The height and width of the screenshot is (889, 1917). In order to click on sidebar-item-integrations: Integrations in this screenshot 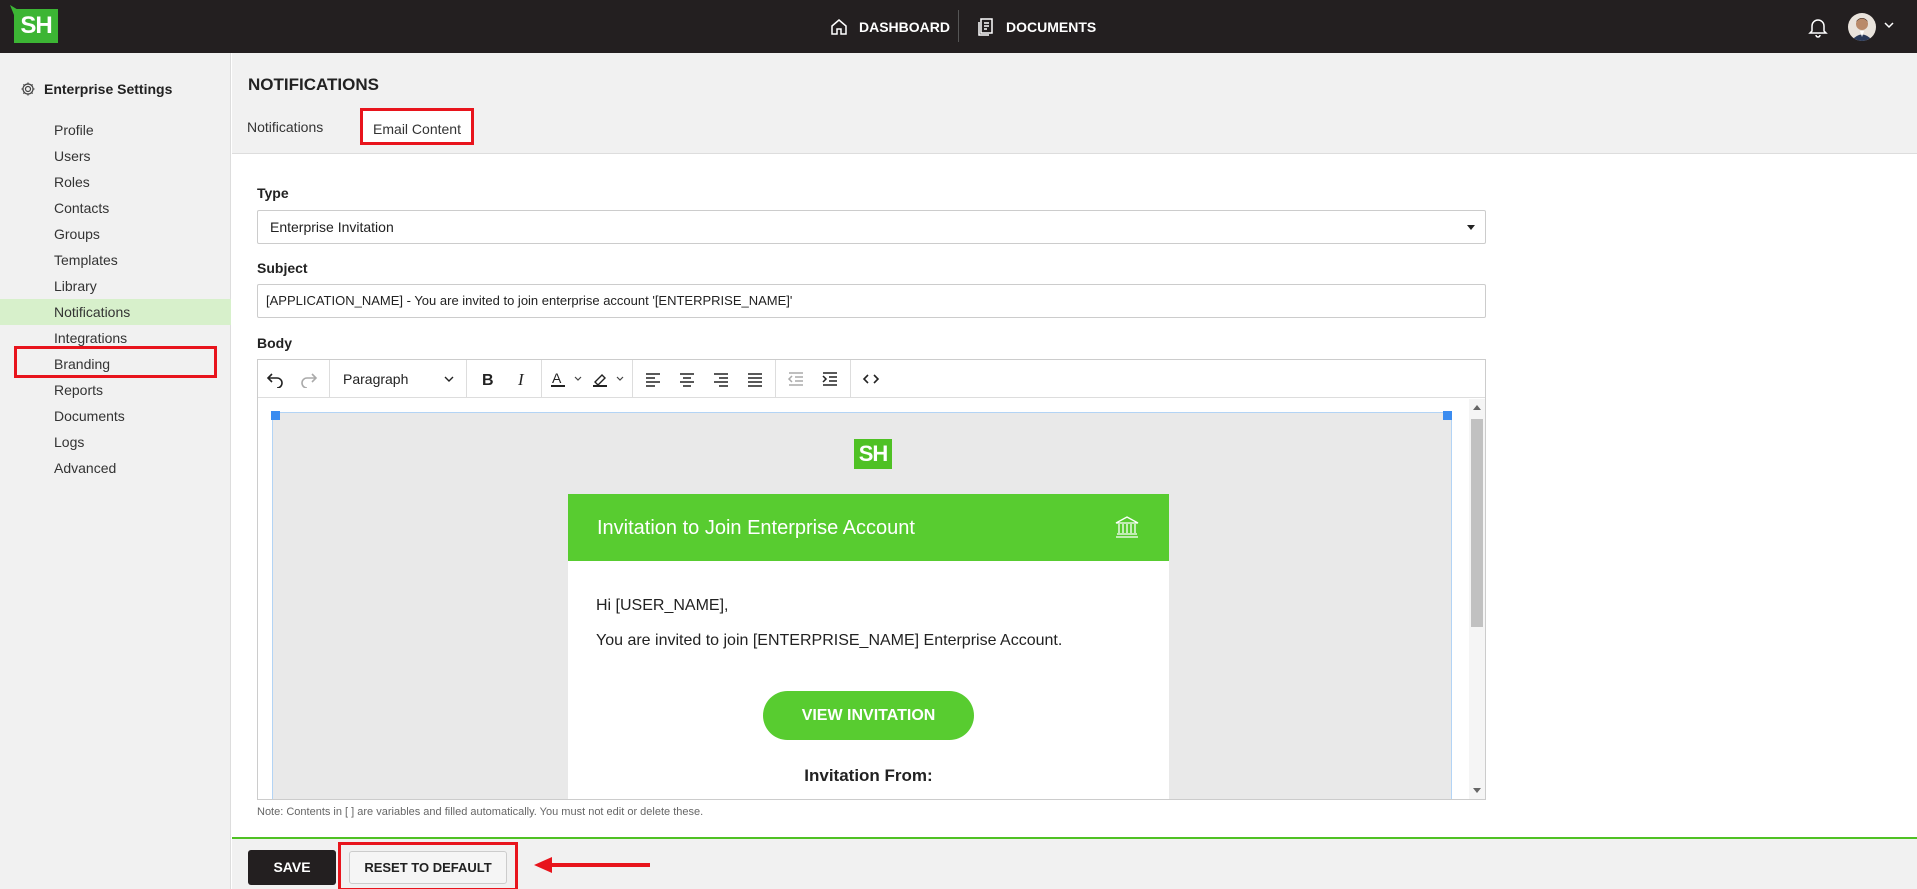, I will do `click(115, 338)`.